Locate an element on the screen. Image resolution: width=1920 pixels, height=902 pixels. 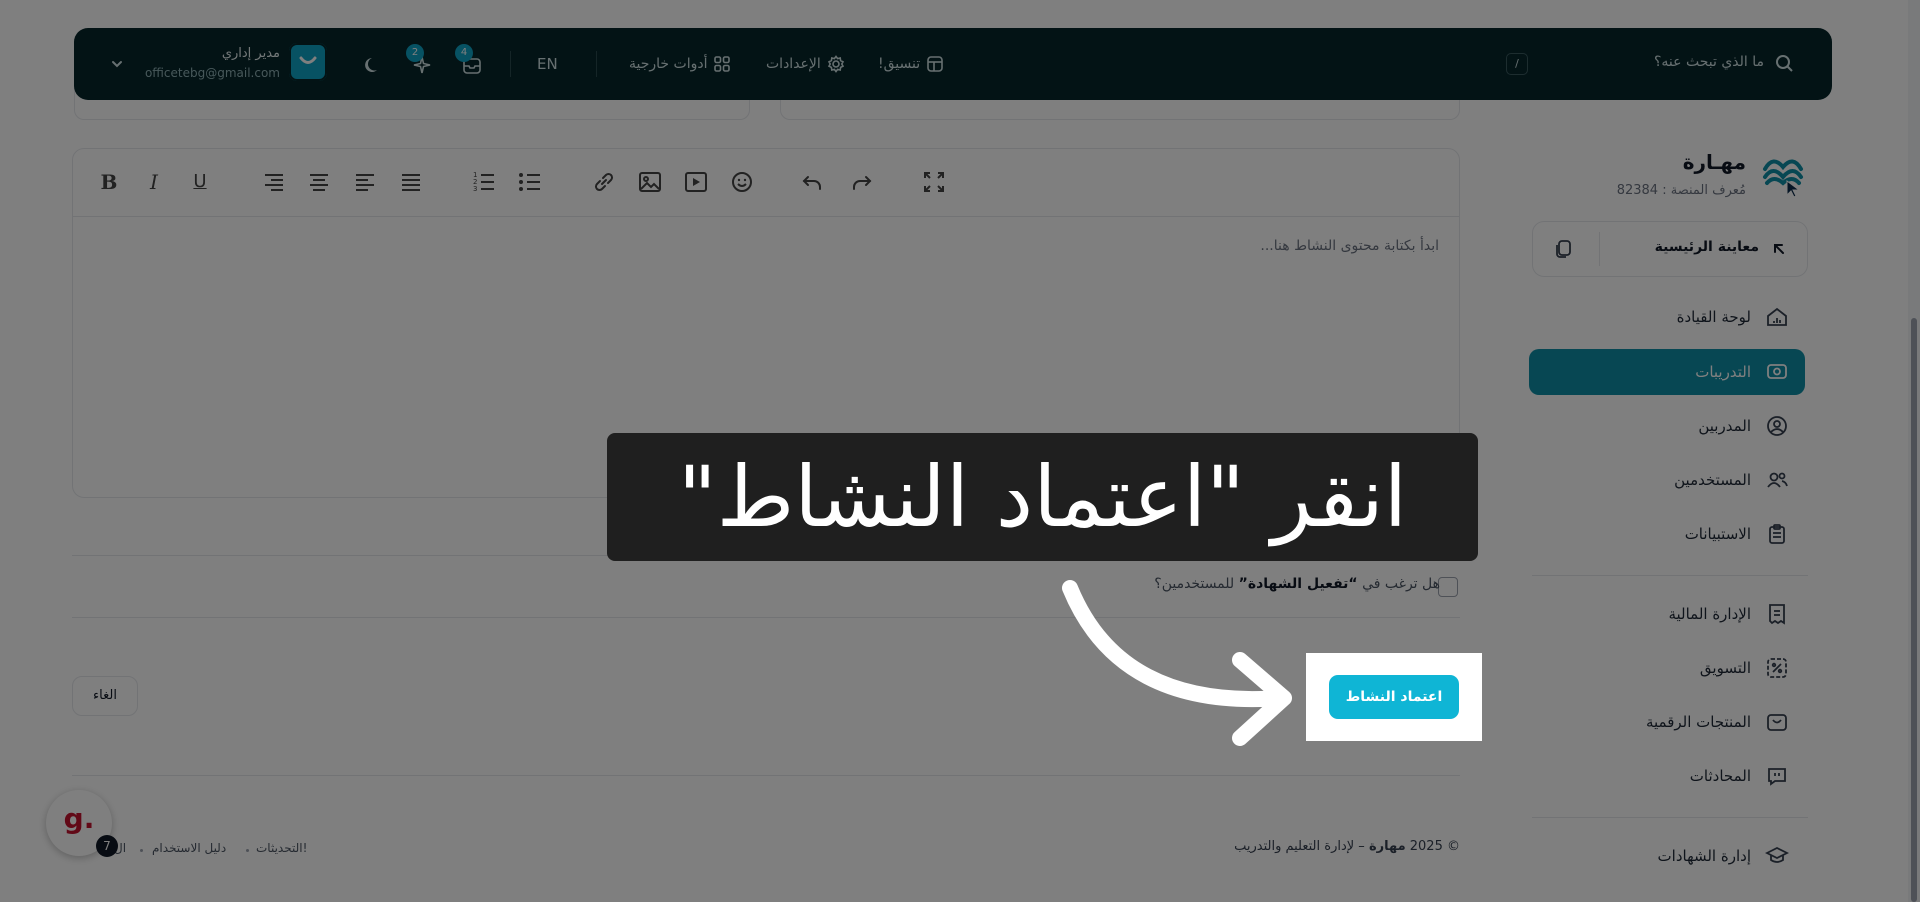
highlight-spotlight: اعتماد النشاط is located at coordinates (1394, 697).